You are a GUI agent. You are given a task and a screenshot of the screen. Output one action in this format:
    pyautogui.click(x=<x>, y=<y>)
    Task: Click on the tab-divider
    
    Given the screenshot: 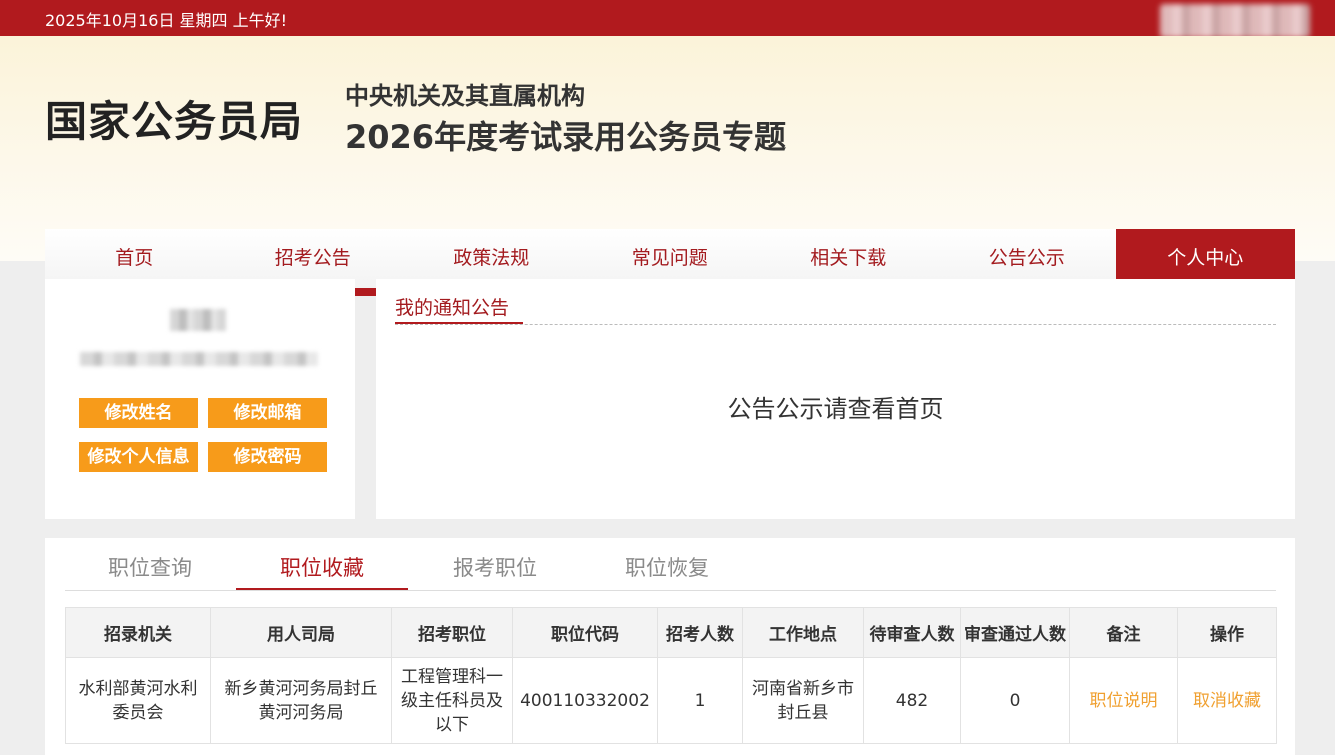 What is the action you would take?
    pyautogui.click(x=670, y=590)
    